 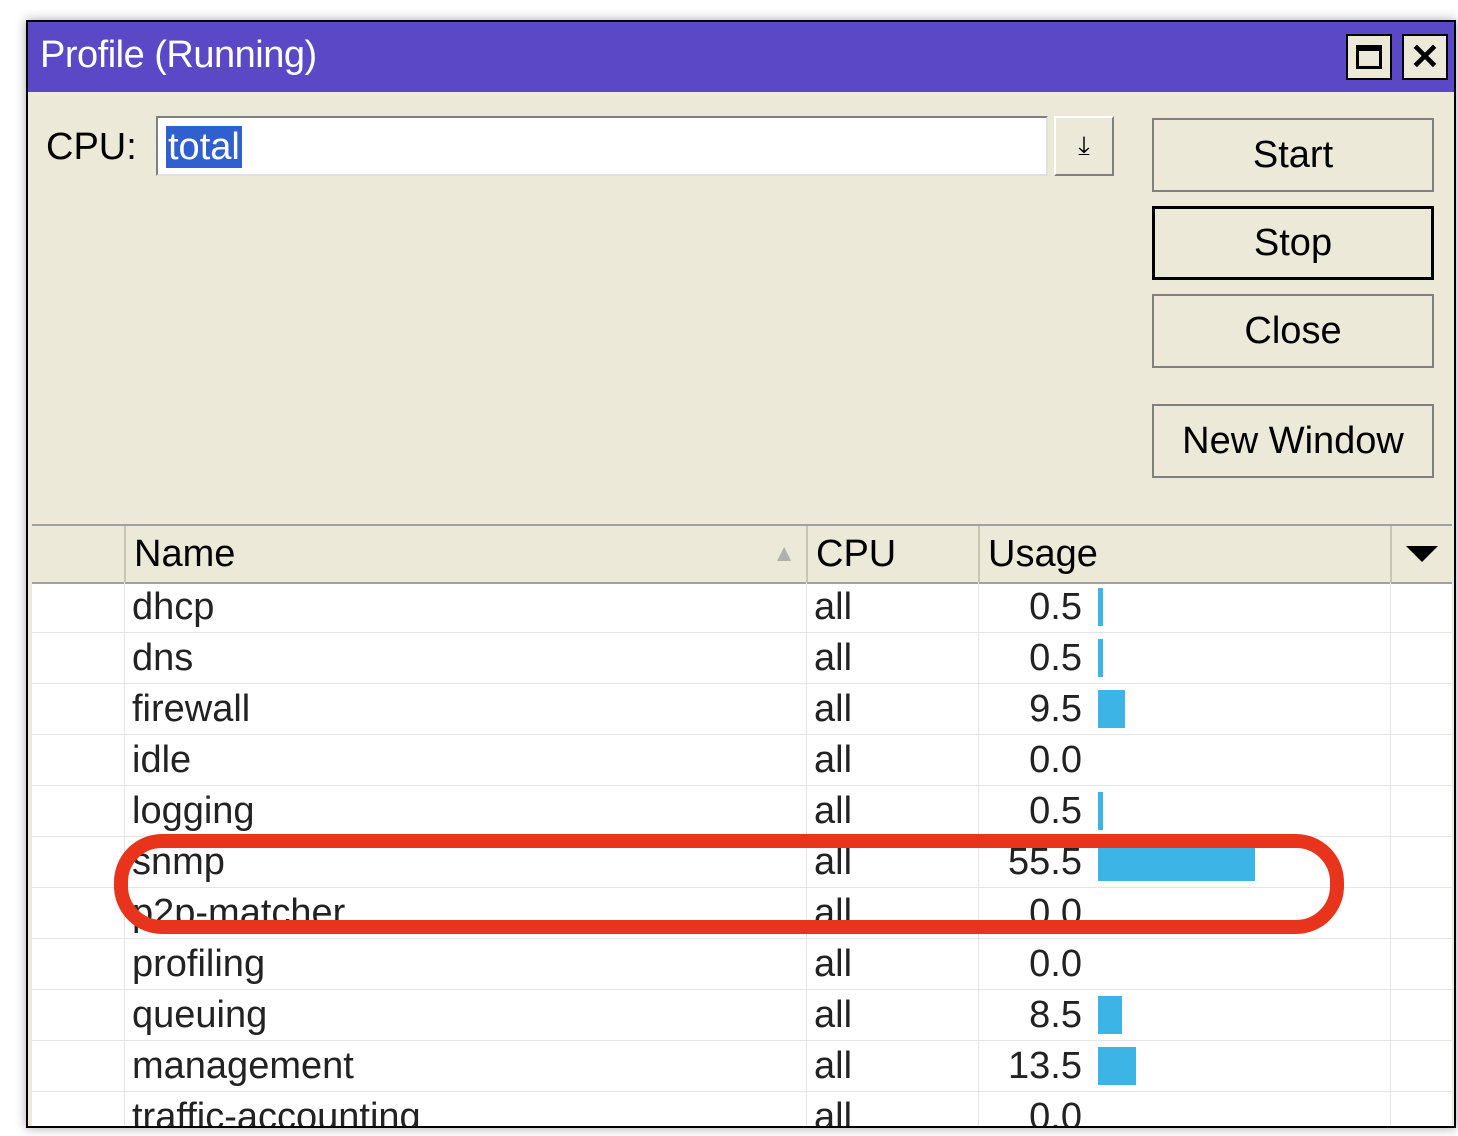 What do you see at coordinates (892, 554) in the screenshot?
I see `column-header-cpu: CPU` at bounding box center [892, 554].